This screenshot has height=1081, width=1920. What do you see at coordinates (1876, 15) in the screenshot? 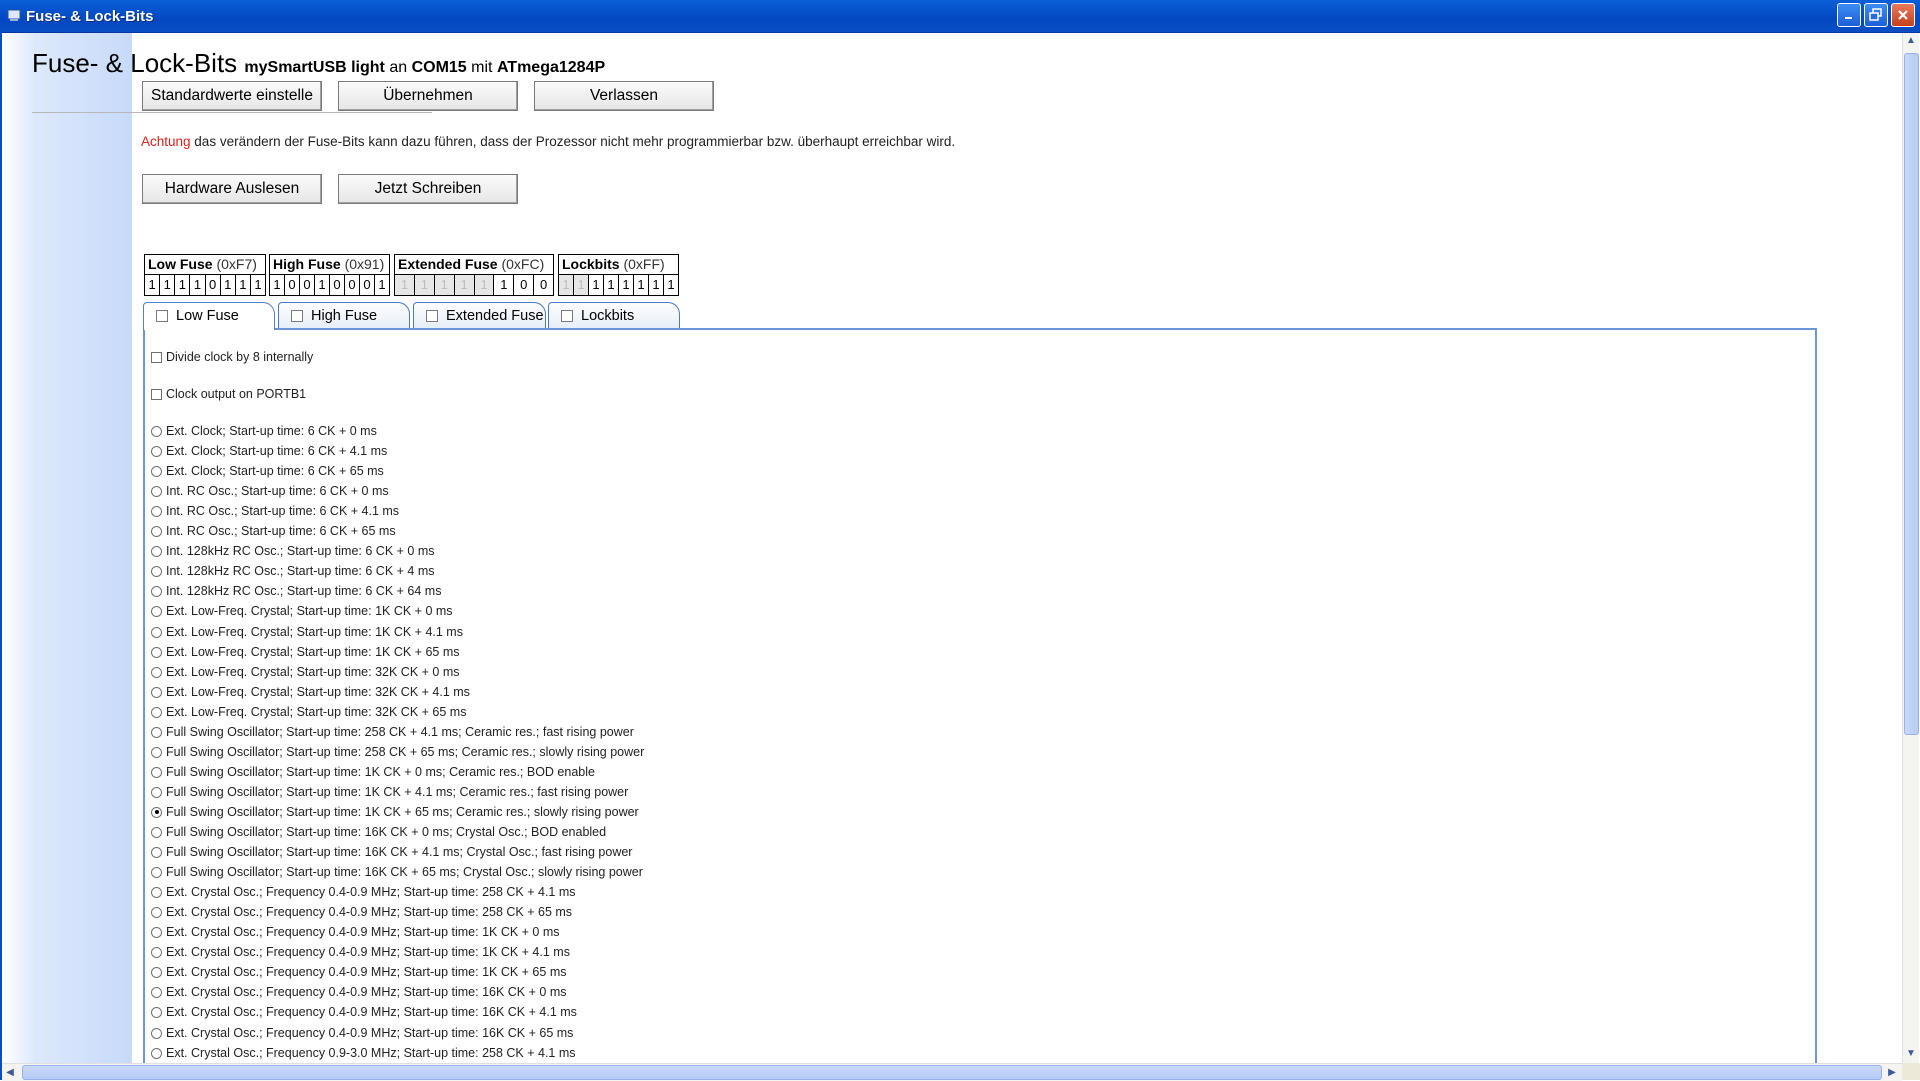
I see `restore-icon` at bounding box center [1876, 15].